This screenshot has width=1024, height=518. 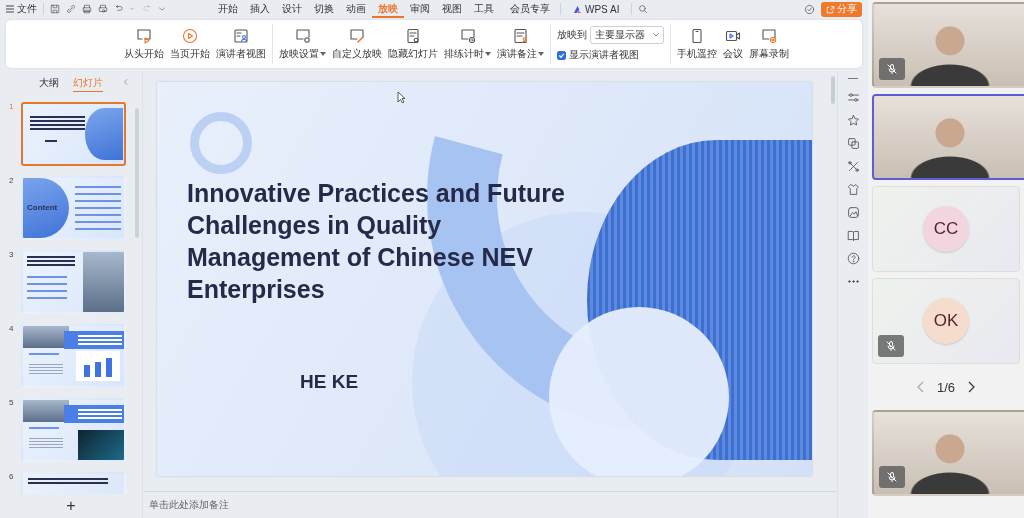 I want to click on slide-number: 4, so click(x=12, y=328).